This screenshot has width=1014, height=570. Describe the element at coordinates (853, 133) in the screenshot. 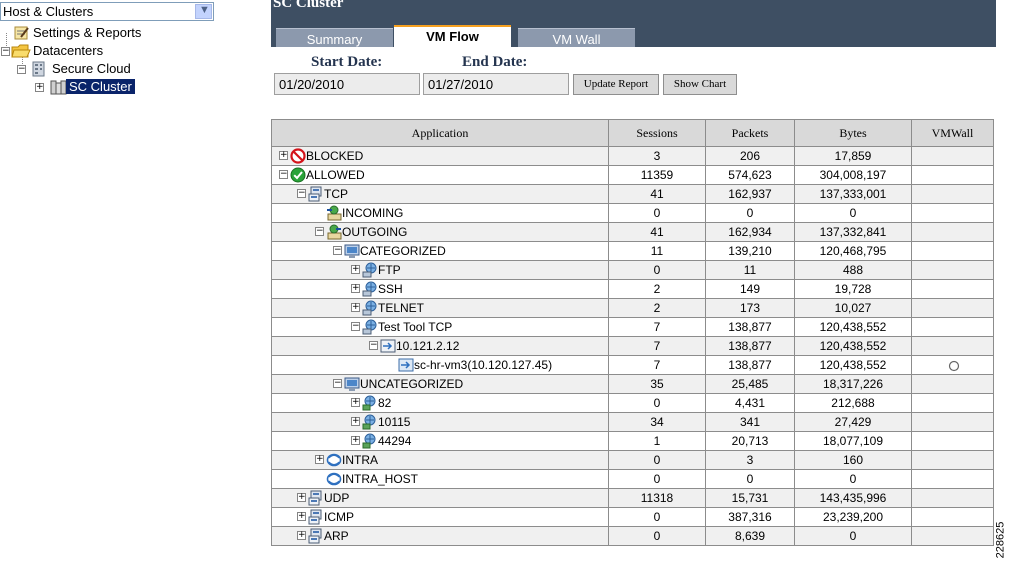

I see `column-header-bytes: Bytes` at that location.